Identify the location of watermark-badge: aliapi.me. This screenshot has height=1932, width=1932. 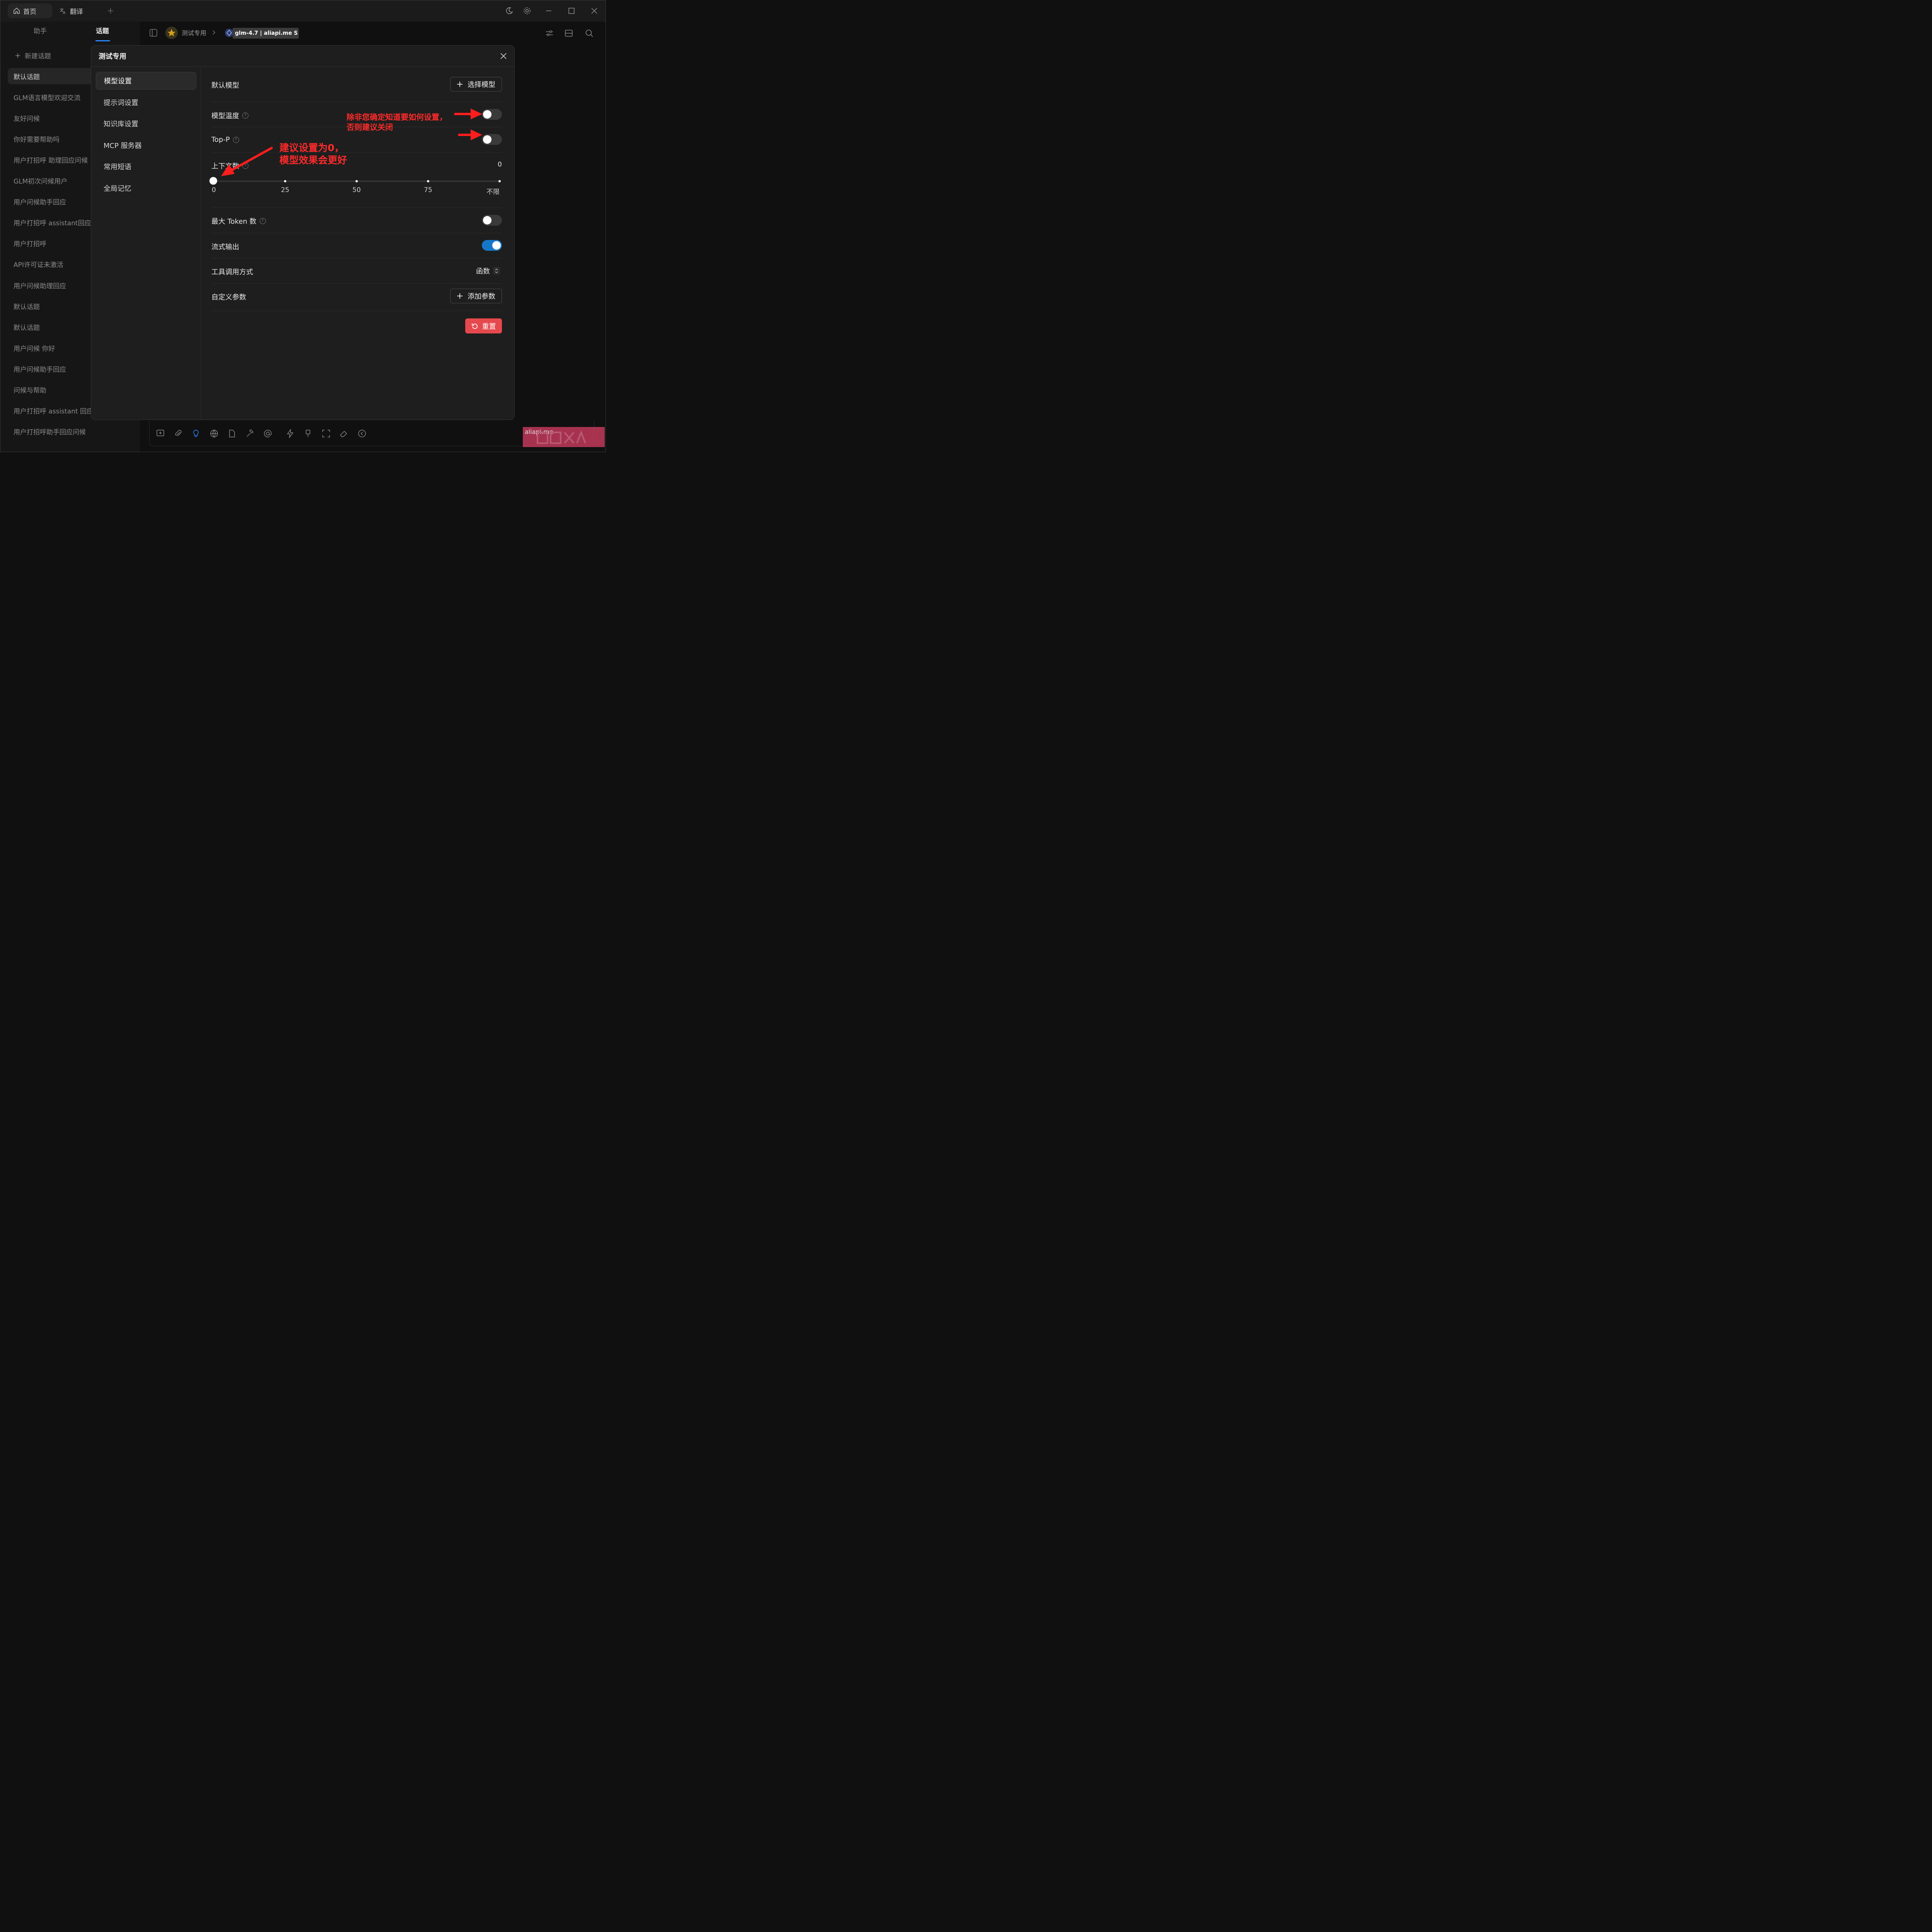
(564, 437).